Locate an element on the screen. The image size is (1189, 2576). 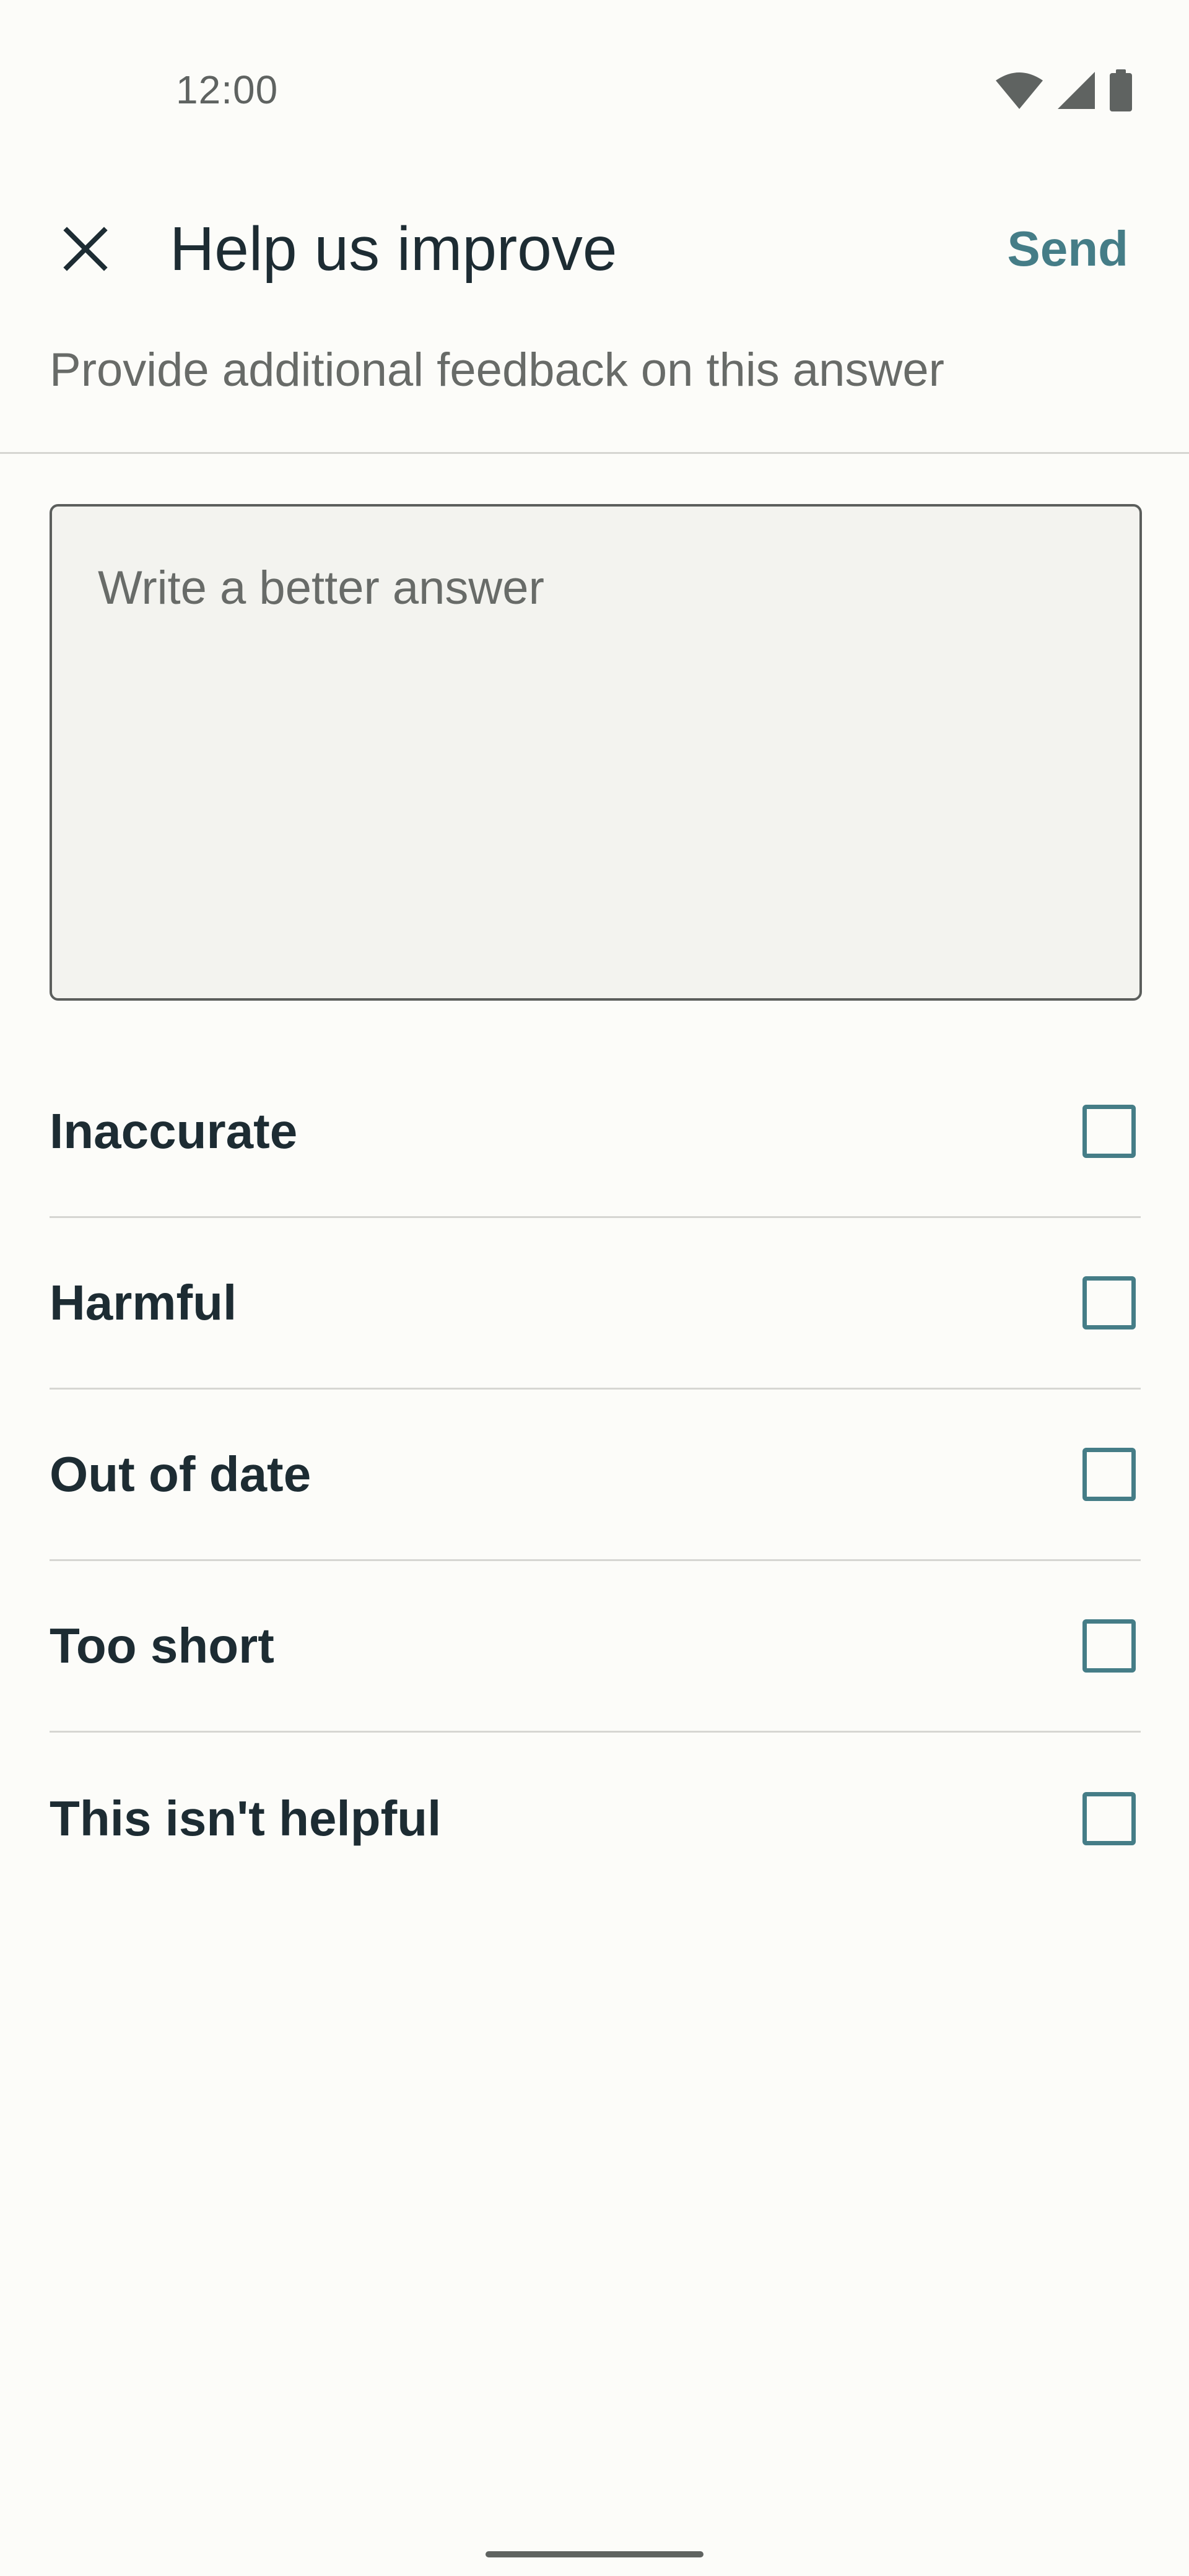
option-label: Inaccurate is located at coordinates (174, 1131).